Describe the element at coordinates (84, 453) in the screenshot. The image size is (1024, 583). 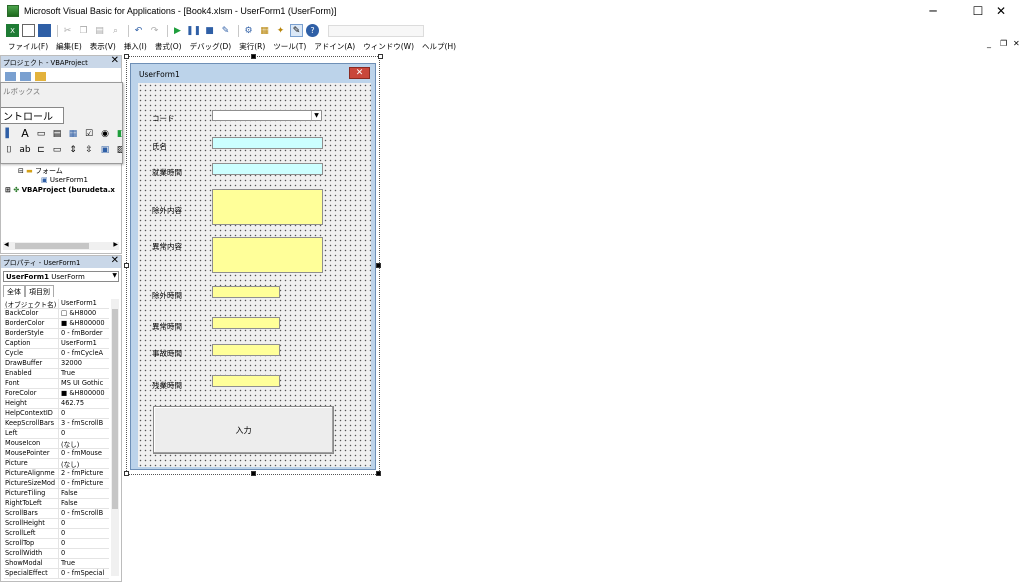
I see `property-value: 0 - fmMouse` at that location.